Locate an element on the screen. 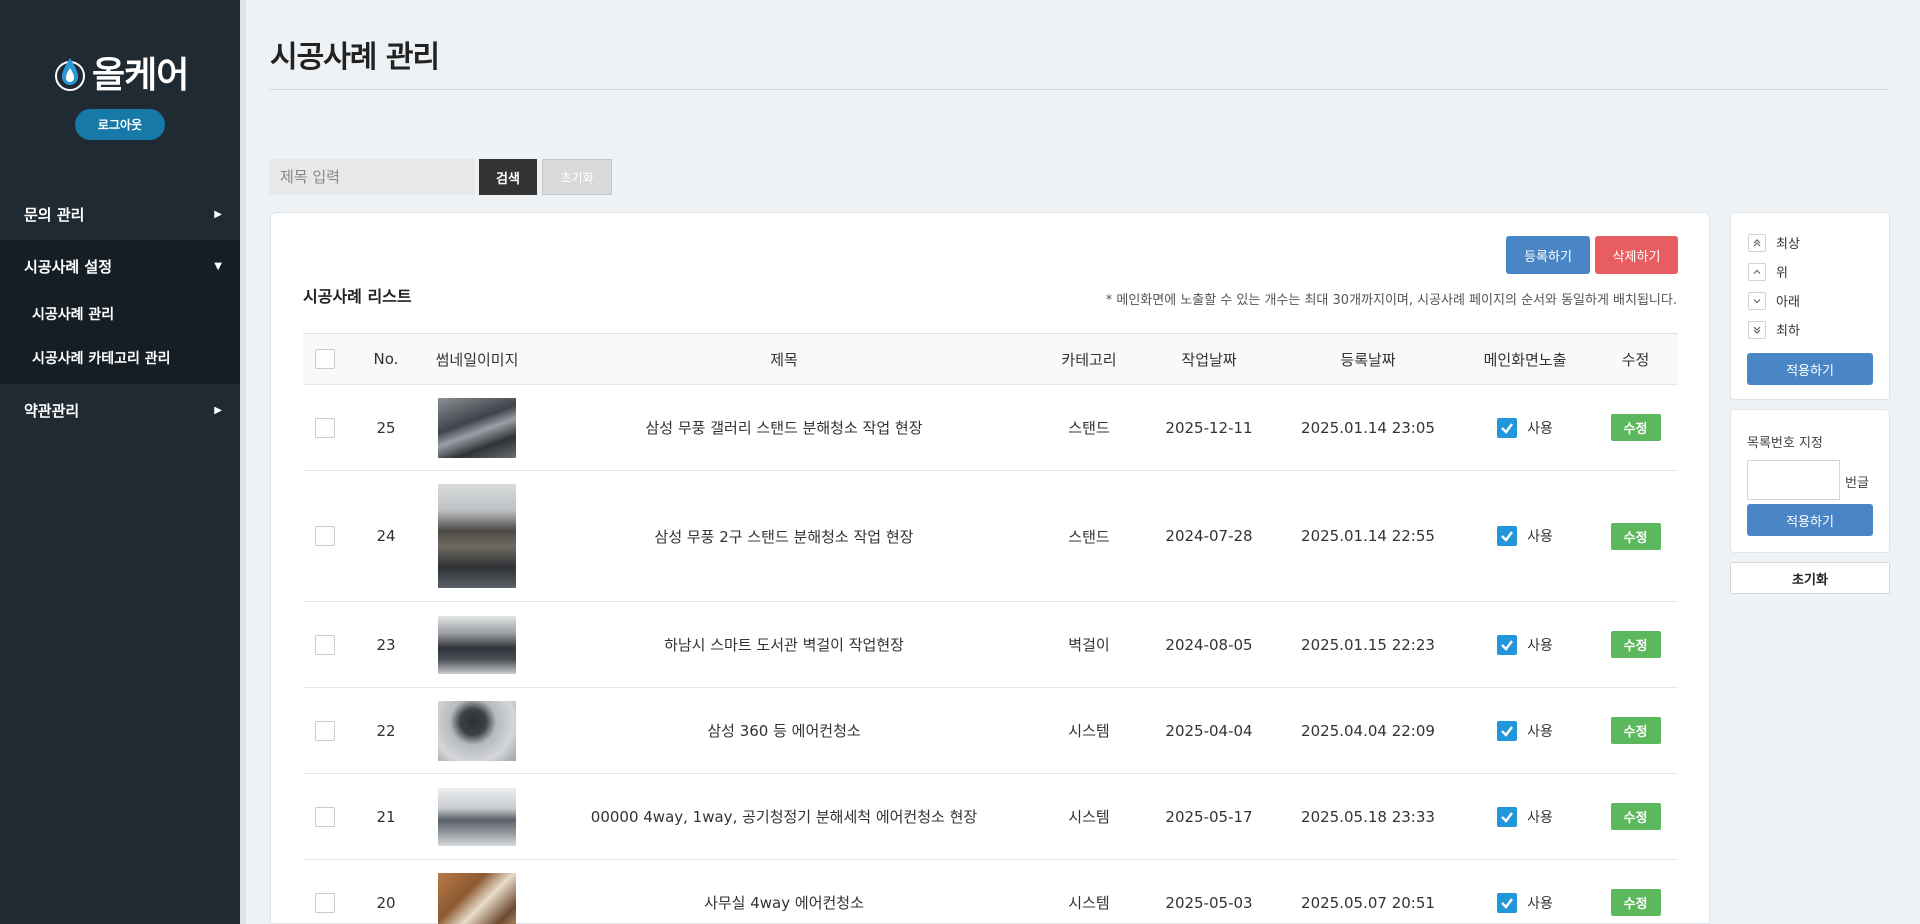 This screenshot has height=924, width=1920. droplet-logo-icon is located at coordinates (70, 74).